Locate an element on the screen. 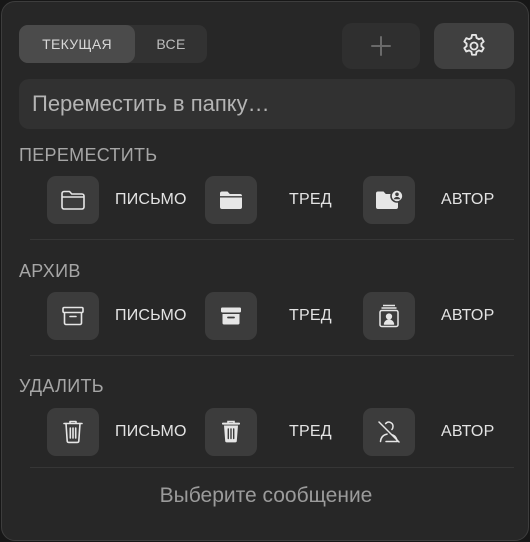 The image size is (530, 542). folder-filled-icon is located at coordinates (231, 200).